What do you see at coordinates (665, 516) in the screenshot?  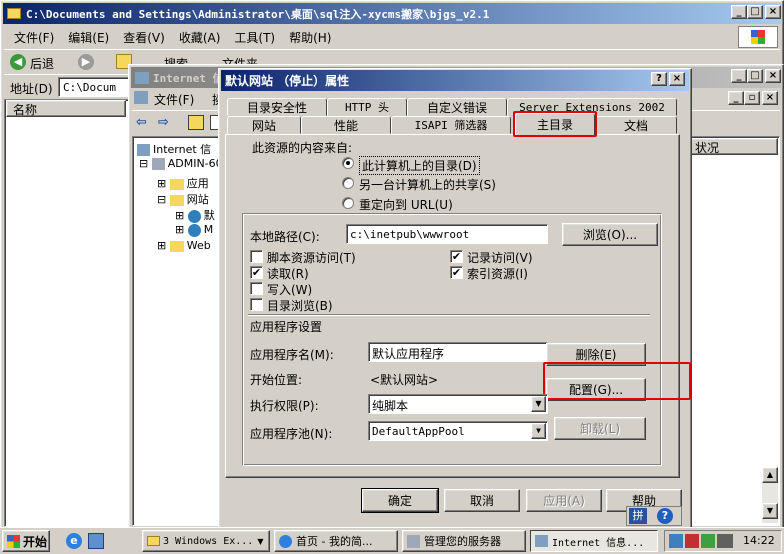 I see `ime-help-icon: ?` at bounding box center [665, 516].